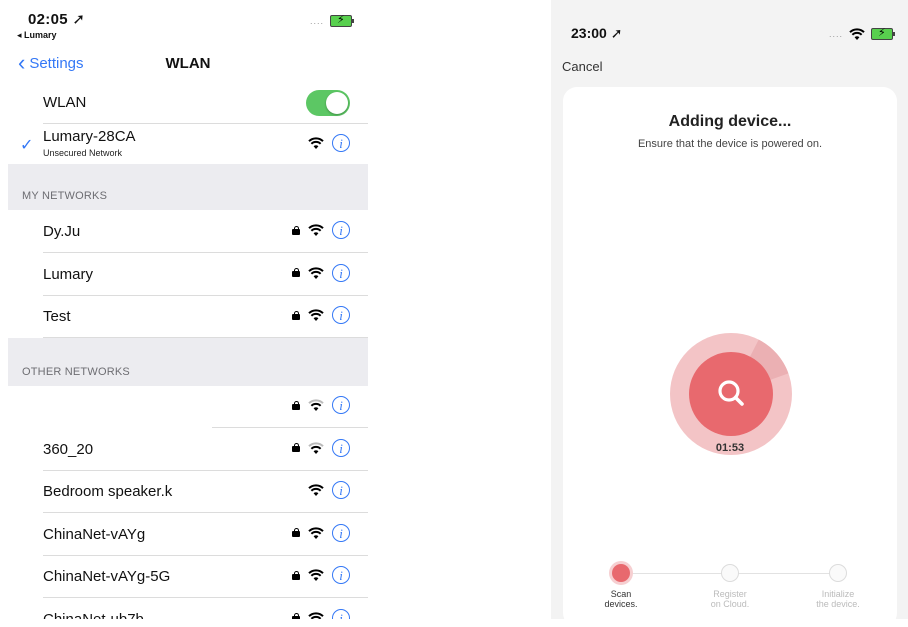  What do you see at coordinates (188, 103) in the screenshot?
I see `wlan-toggle-row: WLAN` at bounding box center [188, 103].